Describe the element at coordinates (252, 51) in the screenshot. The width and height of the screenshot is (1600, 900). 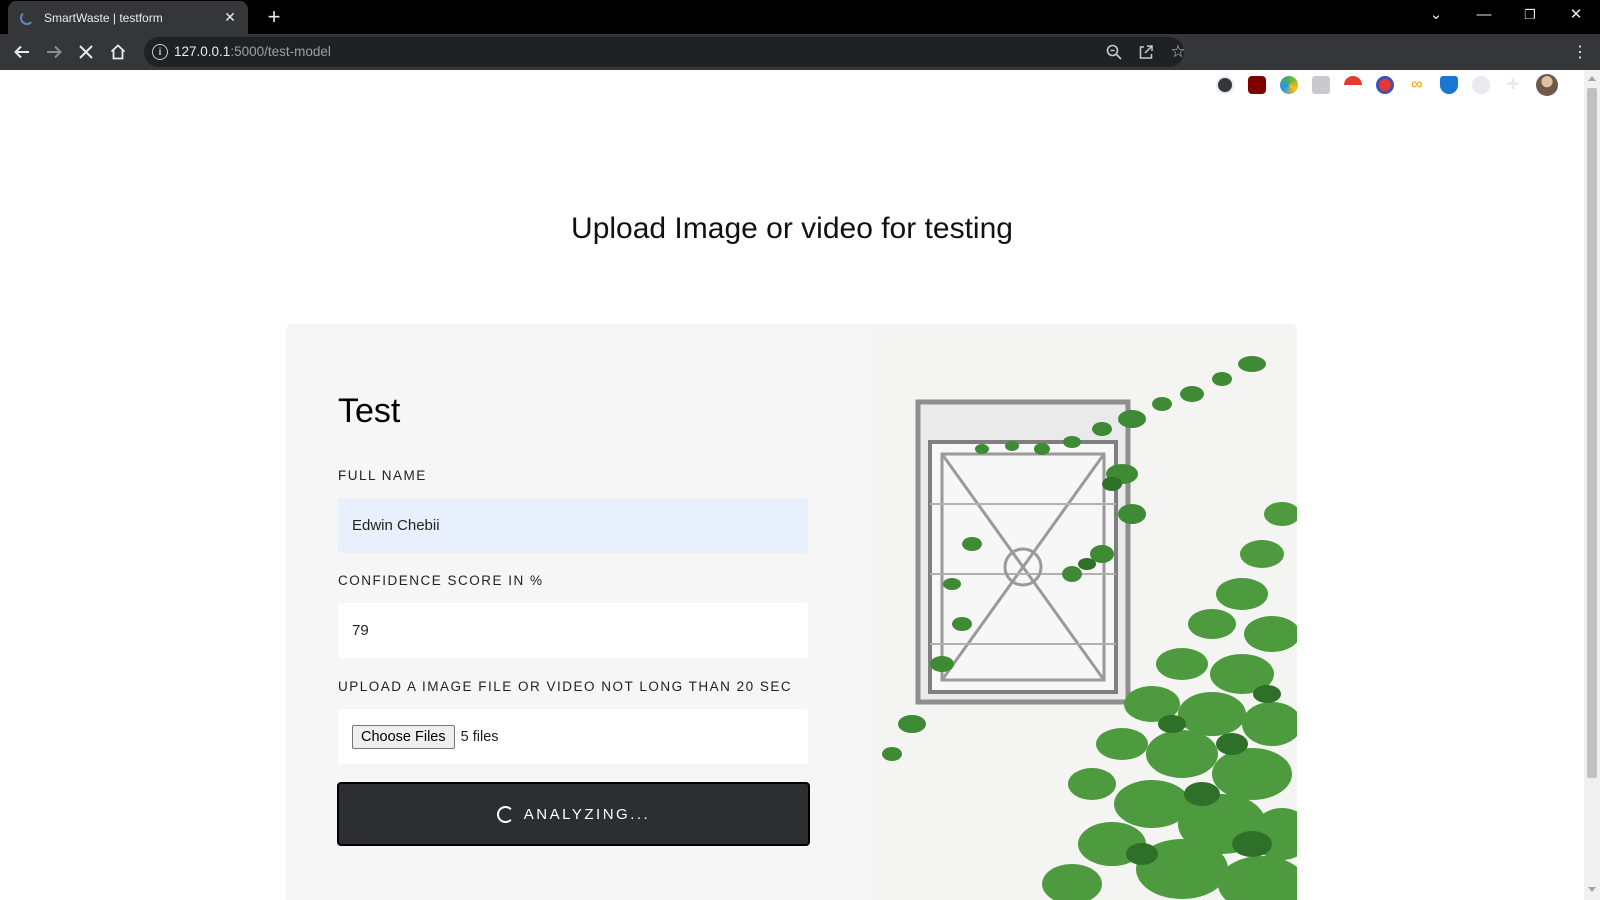
I see `address-url: 127.0.0.1:5000/test-model` at that location.